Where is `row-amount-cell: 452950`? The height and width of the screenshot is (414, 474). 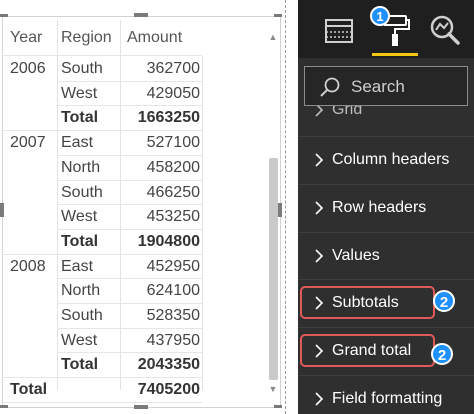 row-amount-cell: 452950 is located at coordinates (173, 266).